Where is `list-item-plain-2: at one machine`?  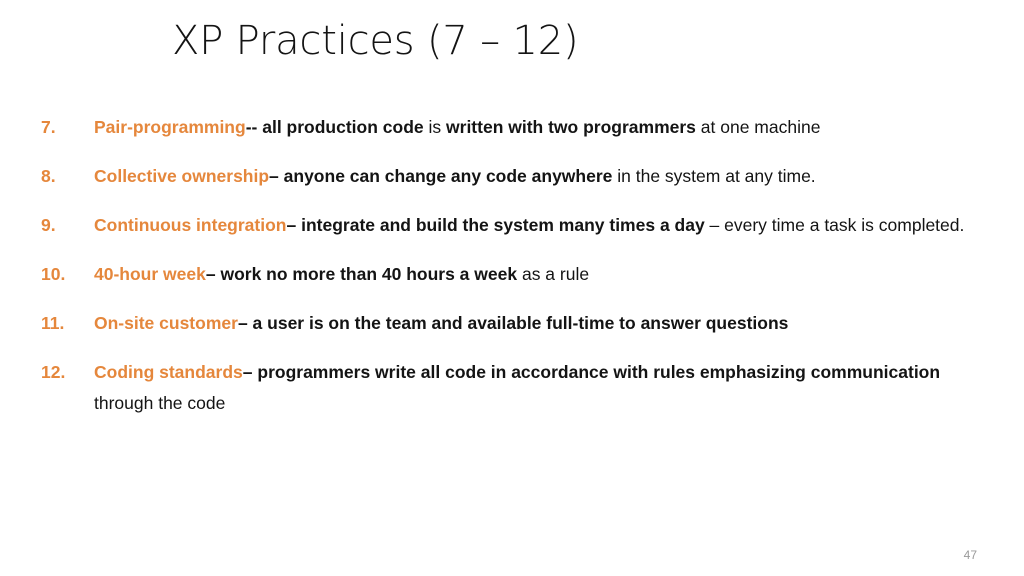 list-item-plain-2: at one machine is located at coordinates (758, 127).